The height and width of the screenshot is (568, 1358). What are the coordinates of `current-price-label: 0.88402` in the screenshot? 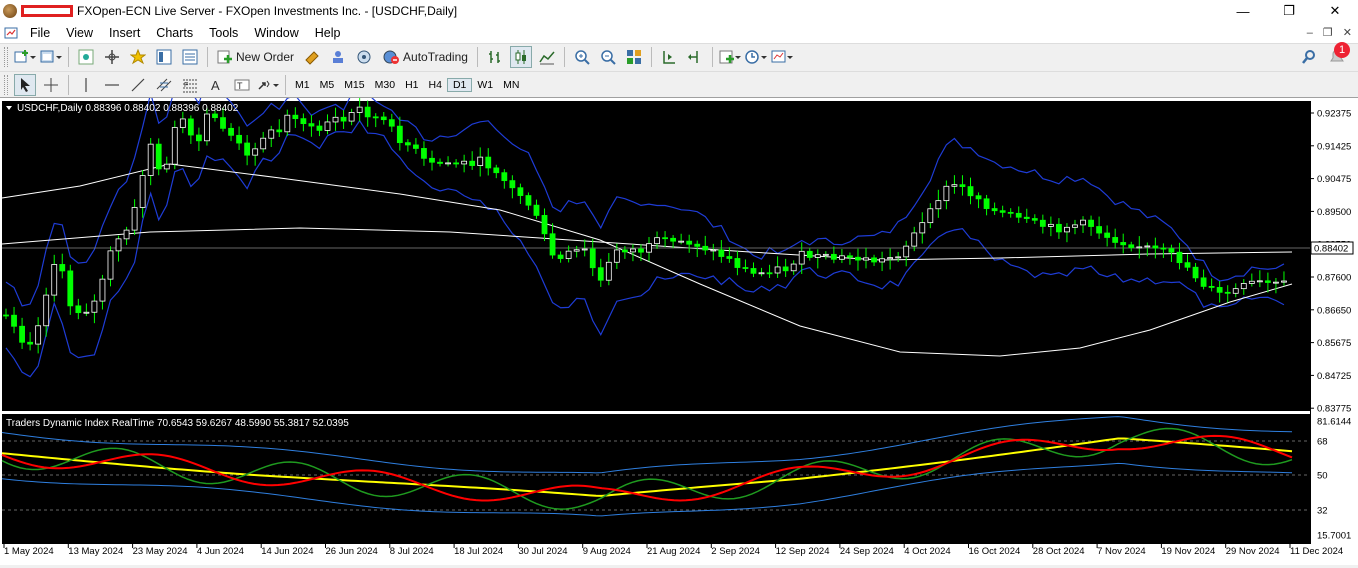 It's located at (1332, 248).